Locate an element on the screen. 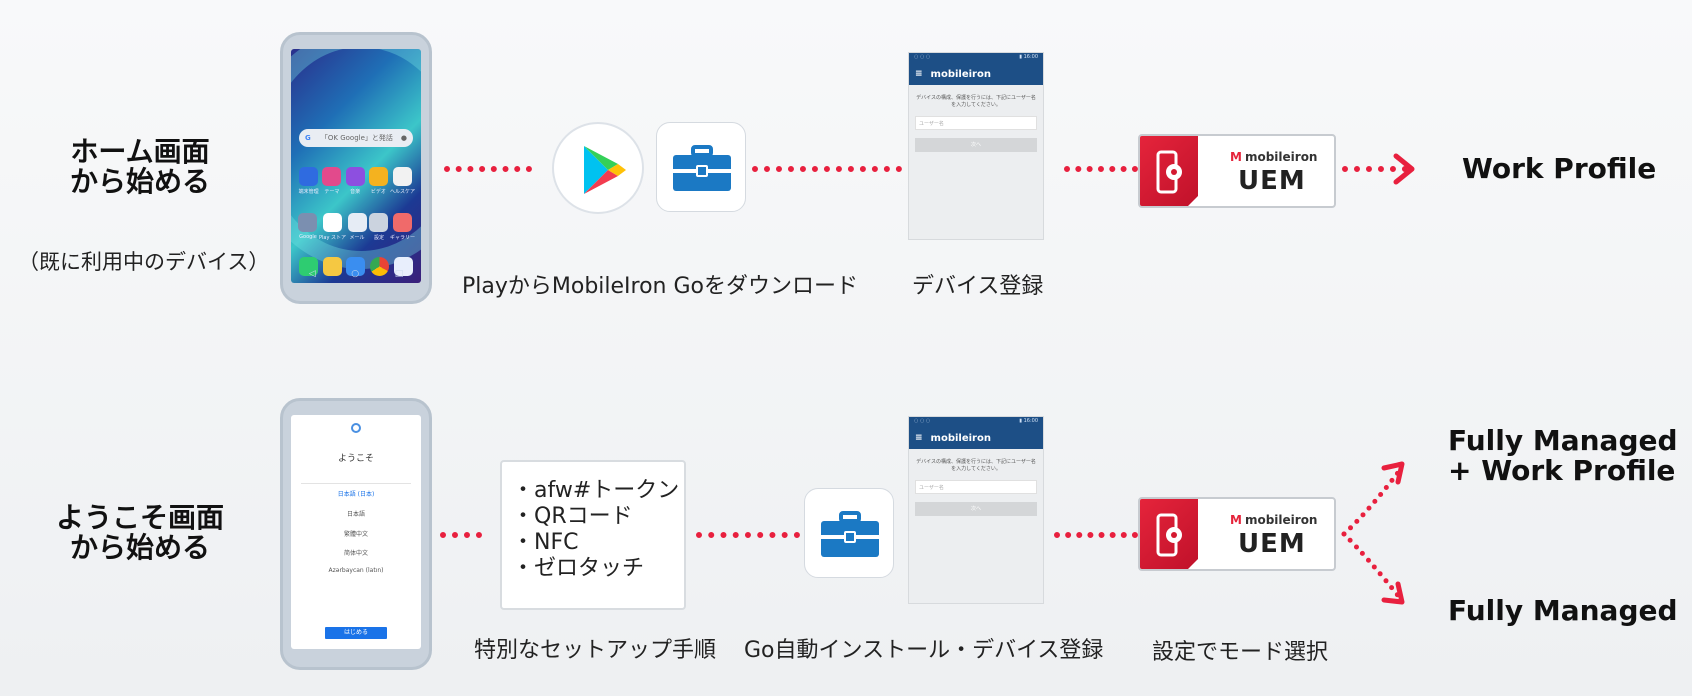  row2-step3-caption: 設定でモード選択 is located at coordinates (1240, 652).